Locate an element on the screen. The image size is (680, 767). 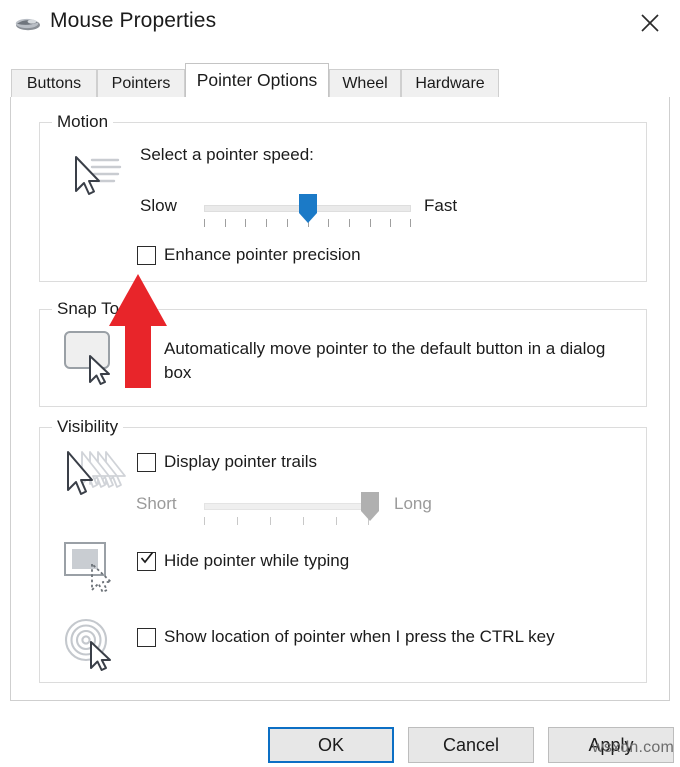
ctrl-locate-icon is located at coordinates (93, 646).